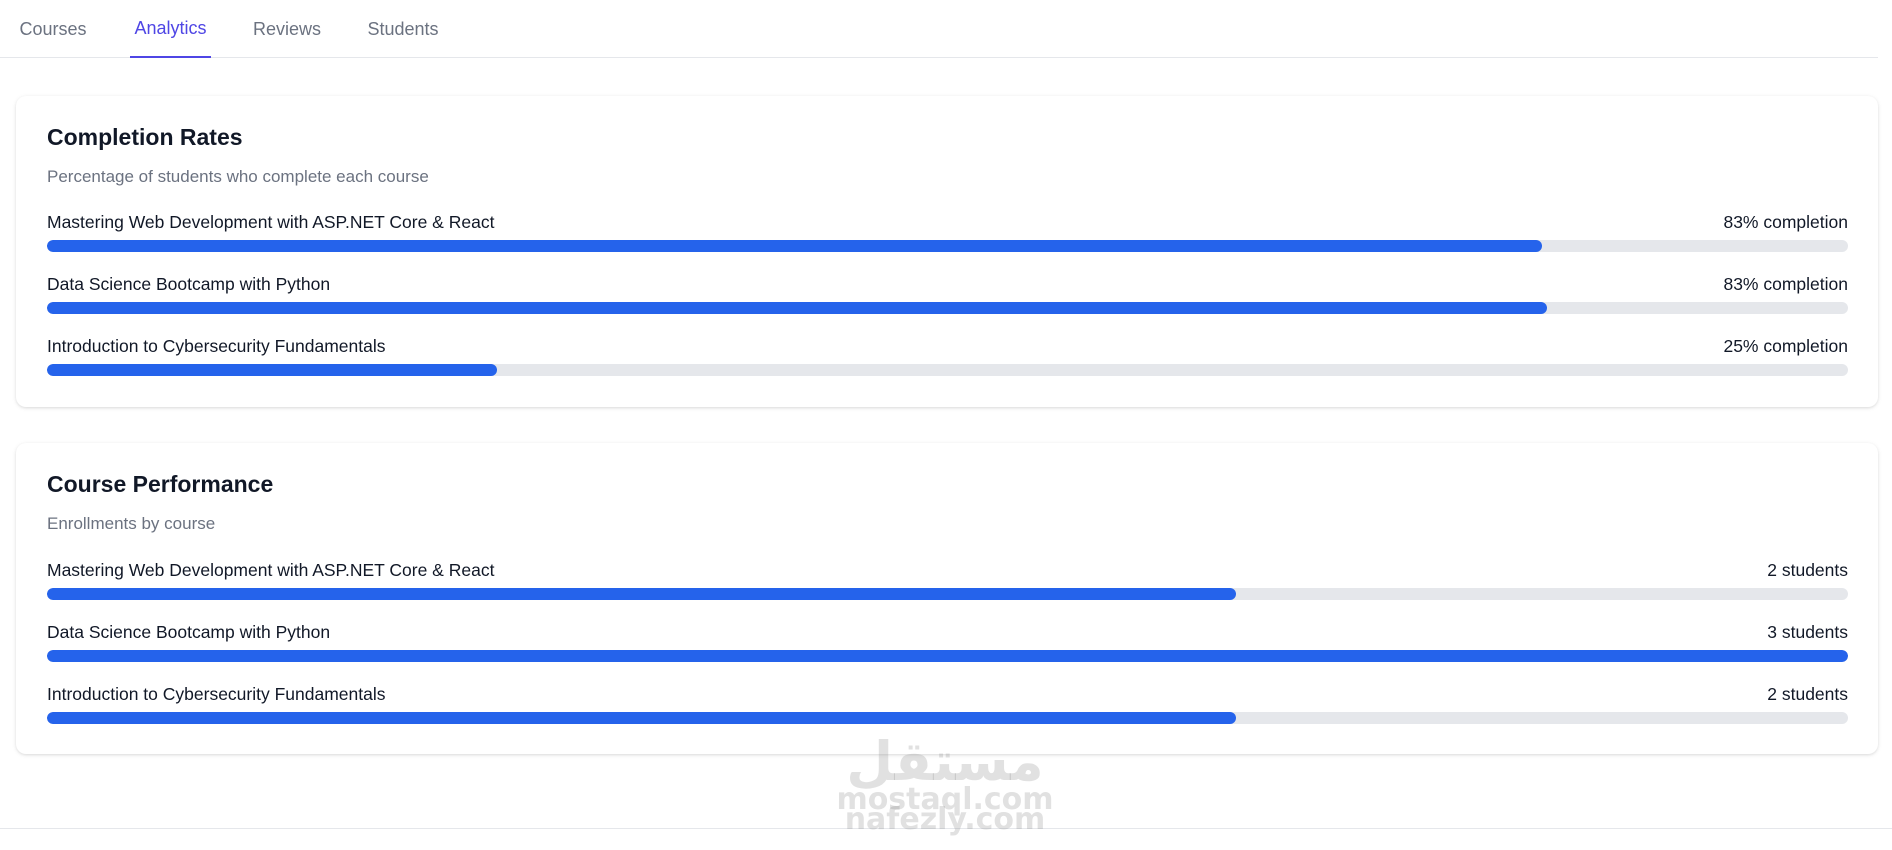  I want to click on card-subtitle: Enrollments by course, so click(131, 523).